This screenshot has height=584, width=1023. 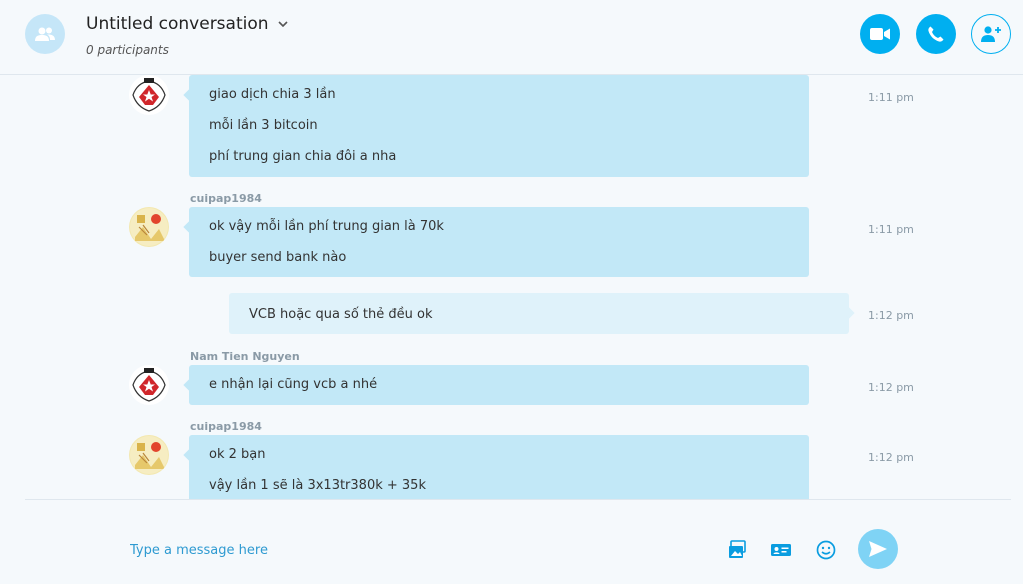 I want to click on conversation-title-row: Untitled conversation, so click(x=187, y=24).